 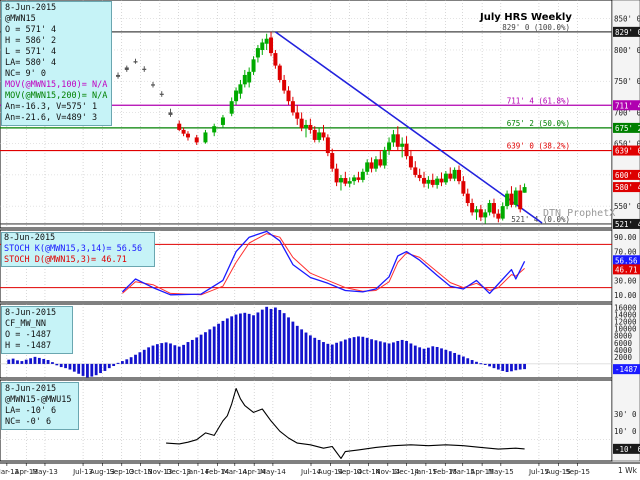 I want to click on spread-legend-last: LA= -10' 6, so click(x=31, y=411).